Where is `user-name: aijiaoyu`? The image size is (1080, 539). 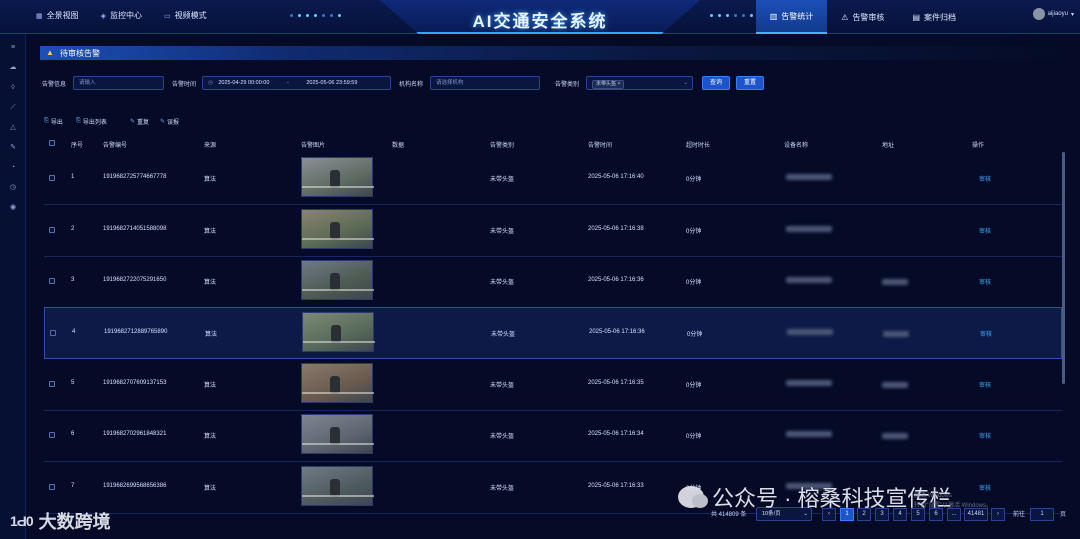 user-name: aijiaoyu is located at coordinates (1057, 14).